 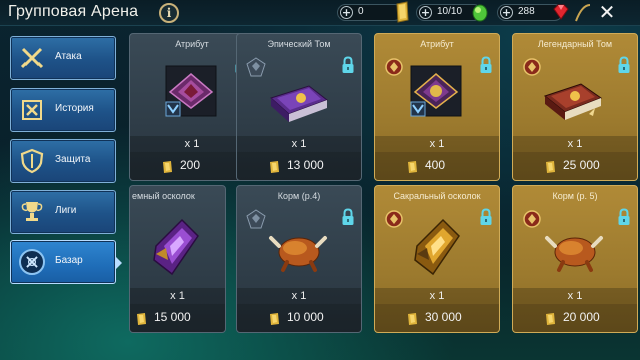 I want to click on item-name: Сакральный осколок, so click(x=437, y=196).